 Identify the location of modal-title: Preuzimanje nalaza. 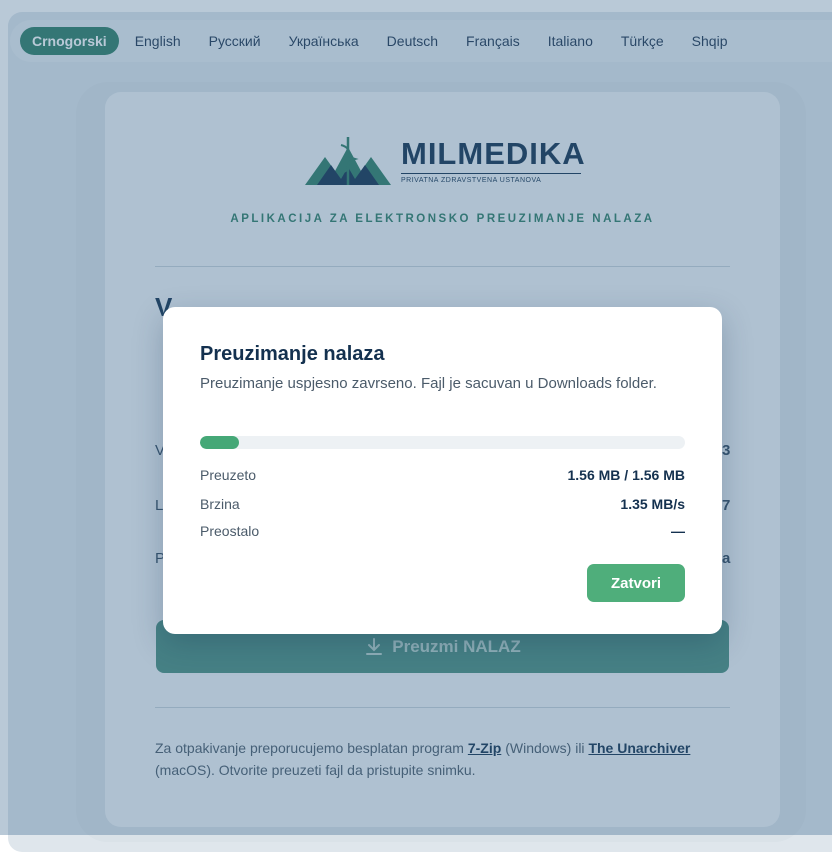
(292, 354).